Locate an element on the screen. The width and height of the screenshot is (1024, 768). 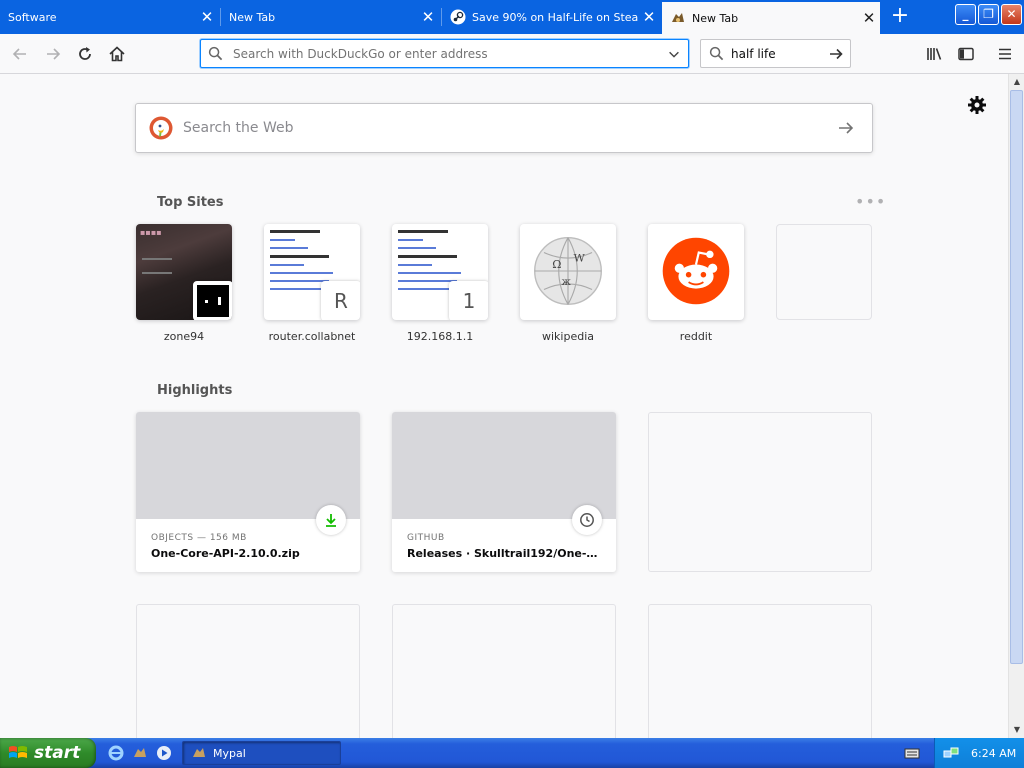
go-arrow-icon is located at coordinates (836, 54).